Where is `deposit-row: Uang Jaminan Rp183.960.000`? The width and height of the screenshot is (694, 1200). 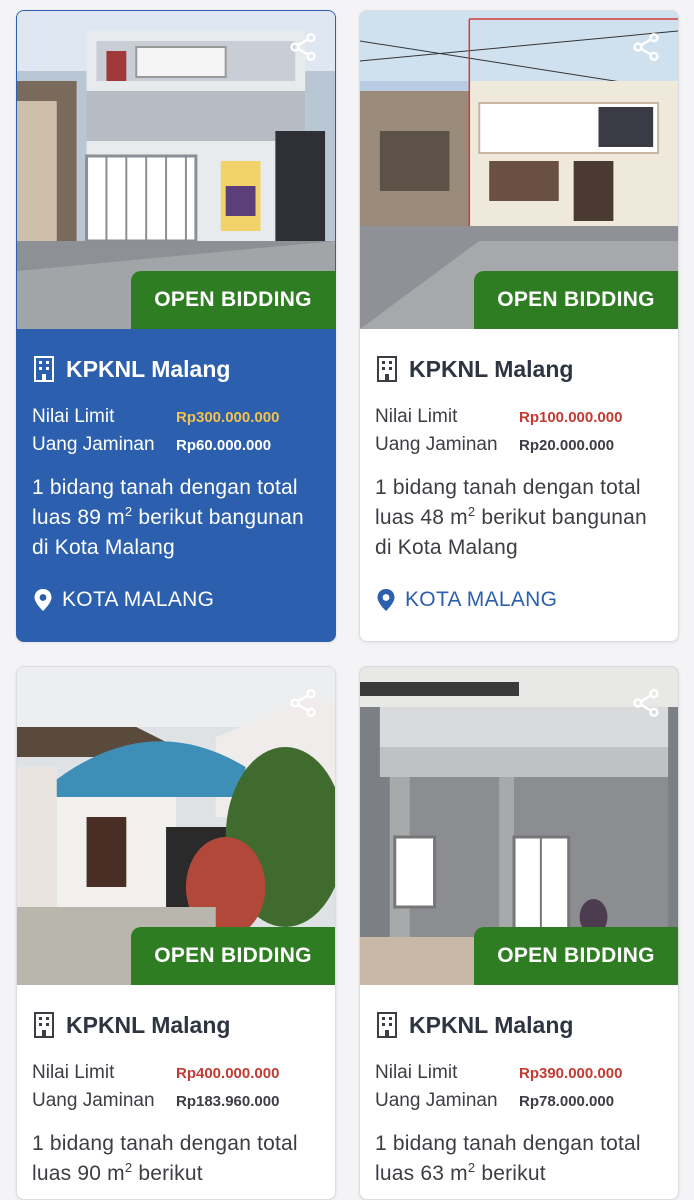 deposit-row: Uang Jaminan Rp183.960.000 is located at coordinates (176, 1101).